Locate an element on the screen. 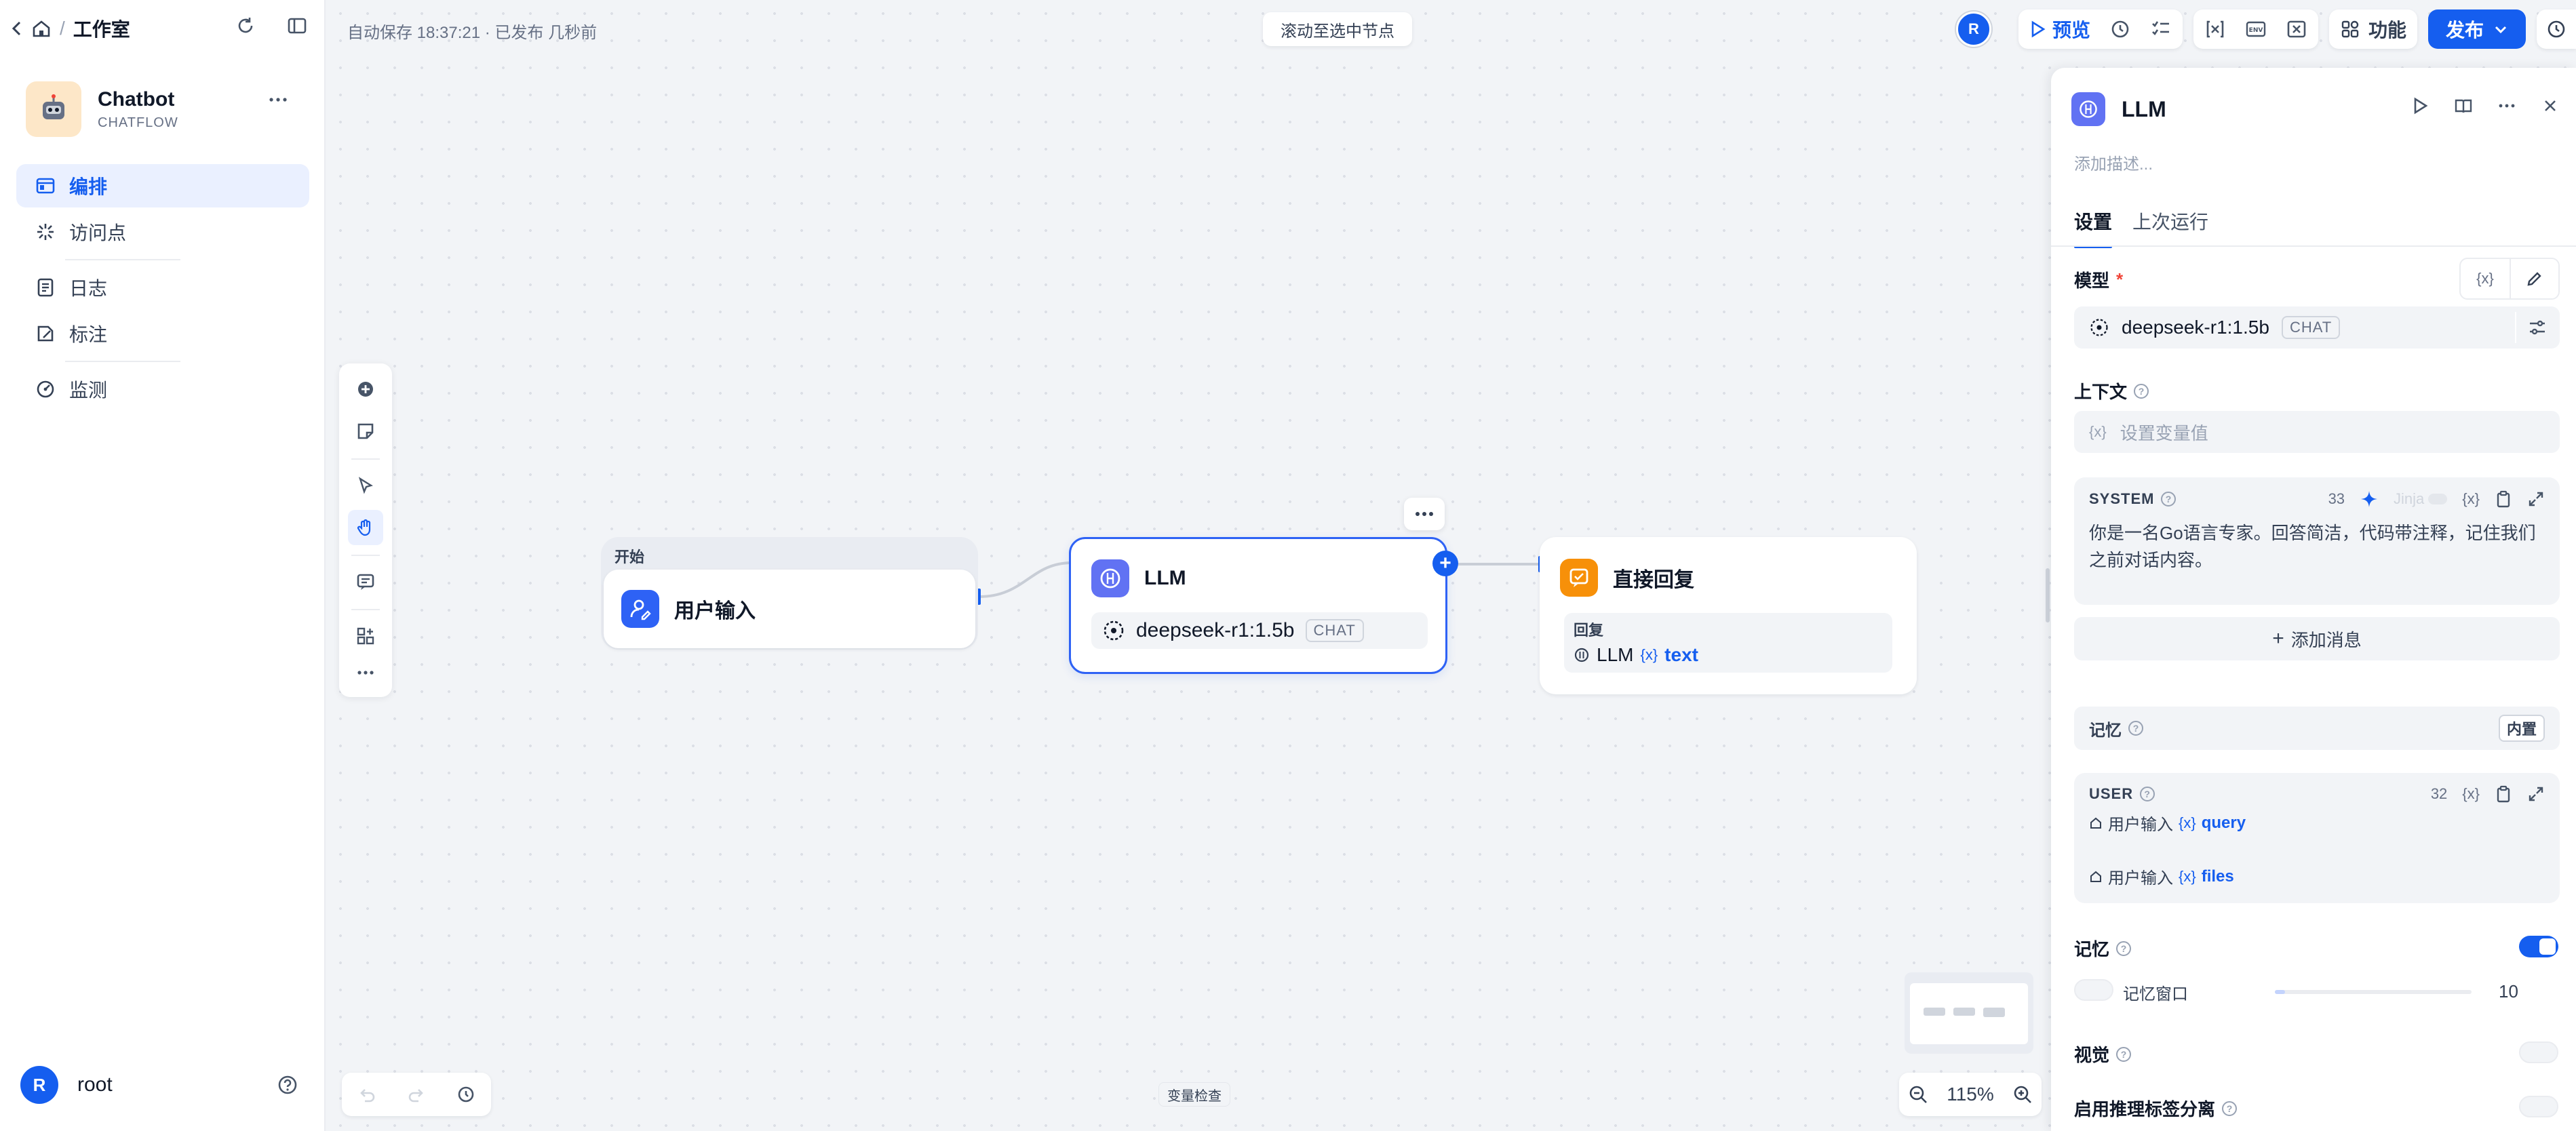  panel-title: LLM is located at coordinates (2144, 109).